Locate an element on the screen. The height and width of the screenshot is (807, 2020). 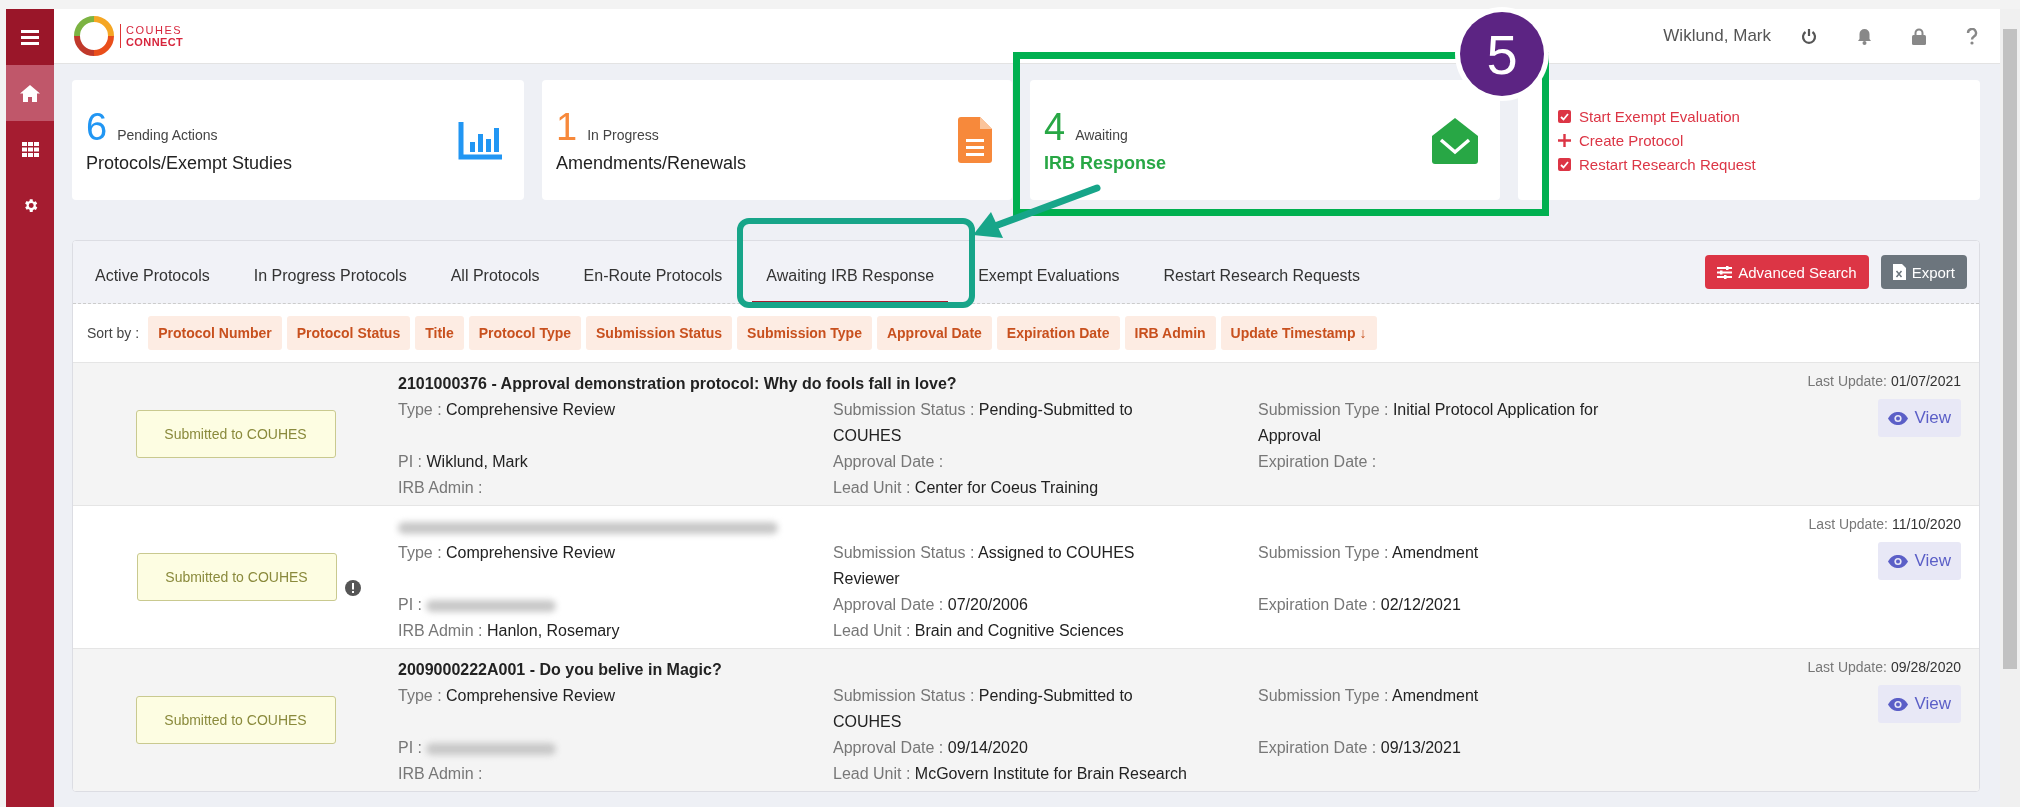
field-text: Lead Unit : Brain and Cognitive Sciences is located at coordinates (978, 631).